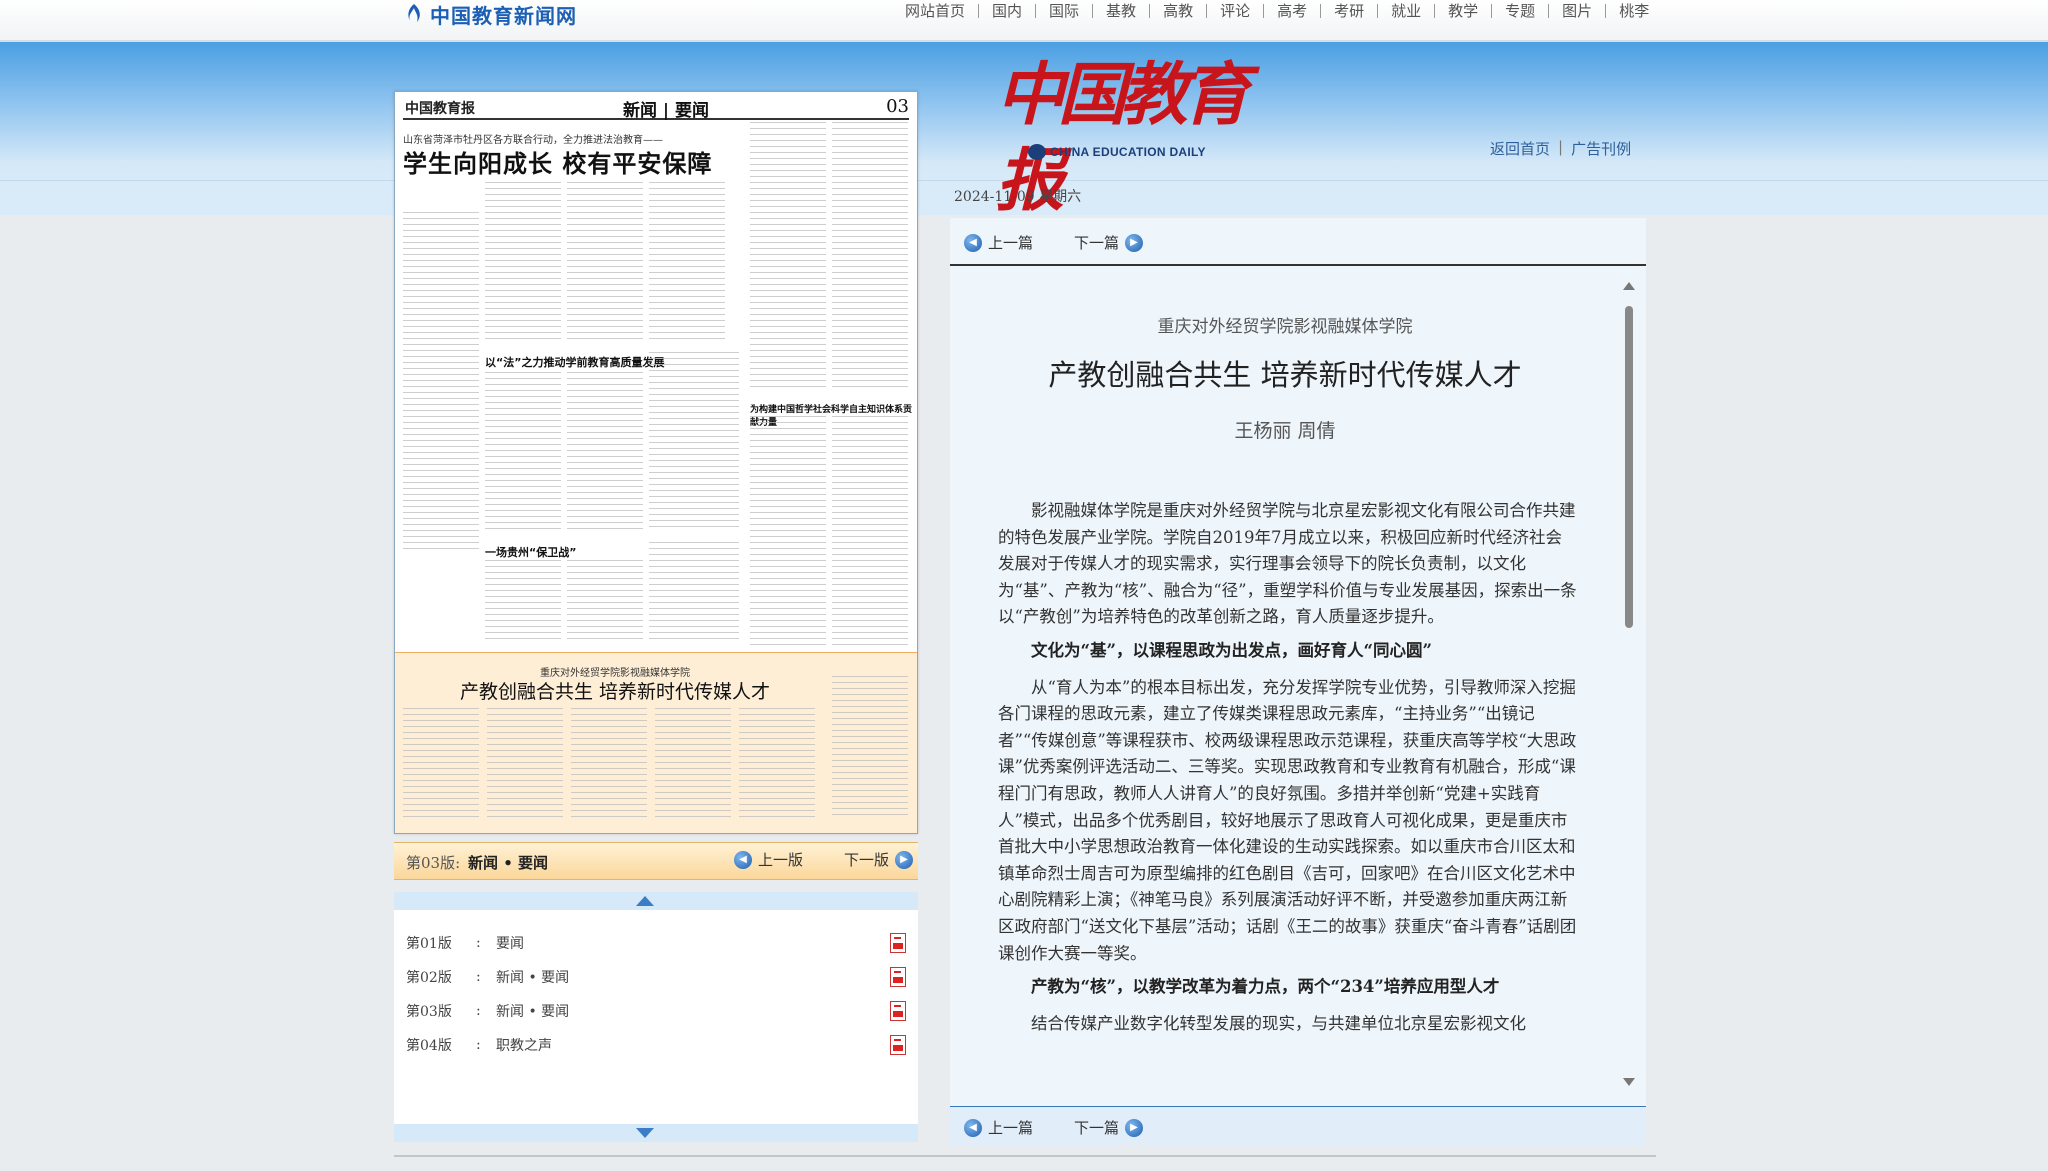  Describe the element at coordinates (1629, 1082) in the screenshot. I see `scroll-down-arrow-icon` at that location.